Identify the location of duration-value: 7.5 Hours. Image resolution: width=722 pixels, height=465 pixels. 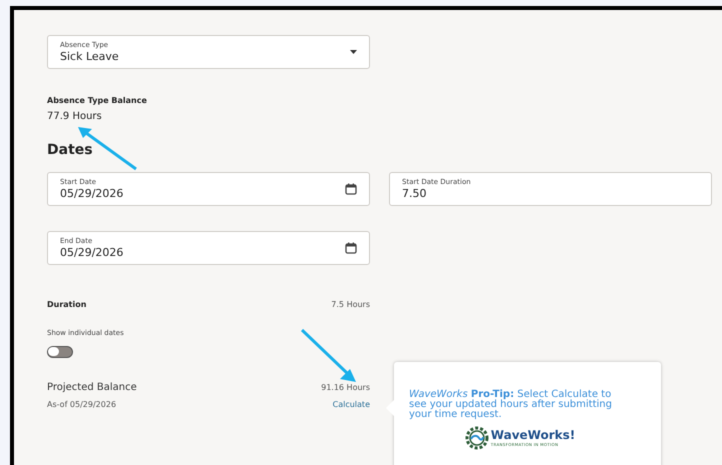
(350, 304).